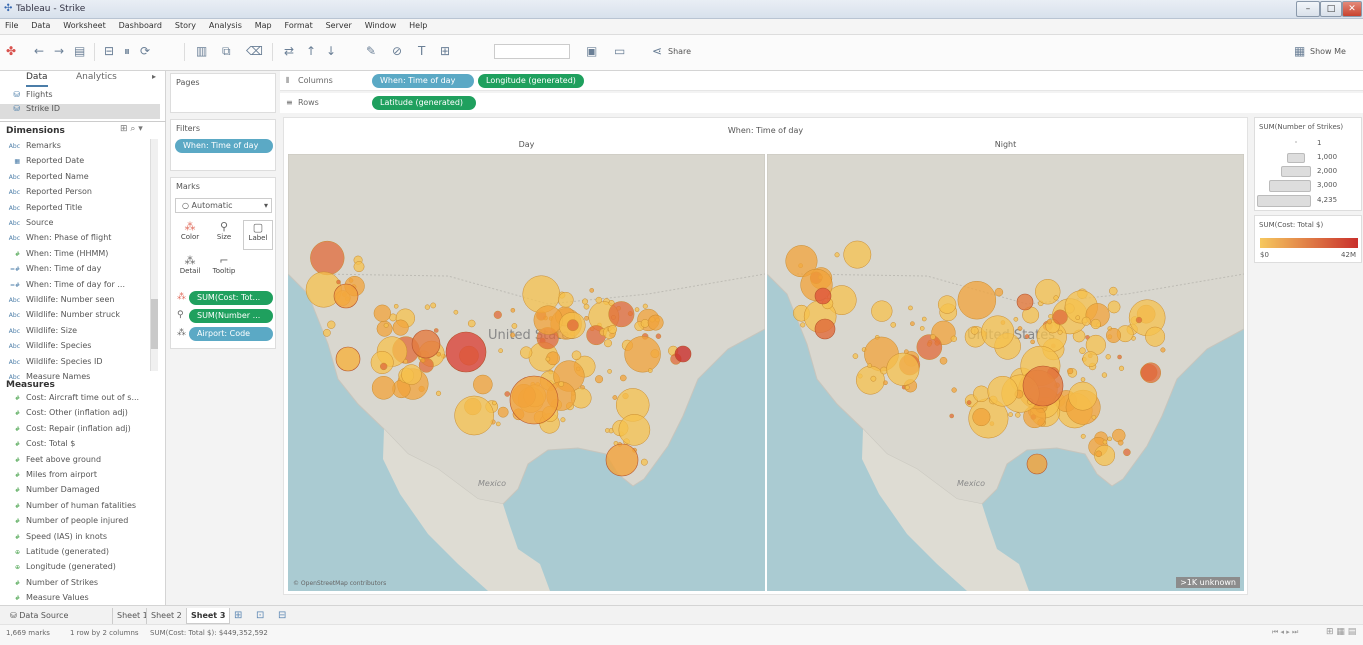 Image resolution: width=1363 pixels, height=645 pixels. What do you see at coordinates (225, 24) in the screenshot?
I see `menu-analysis: Analysis` at bounding box center [225, 24].